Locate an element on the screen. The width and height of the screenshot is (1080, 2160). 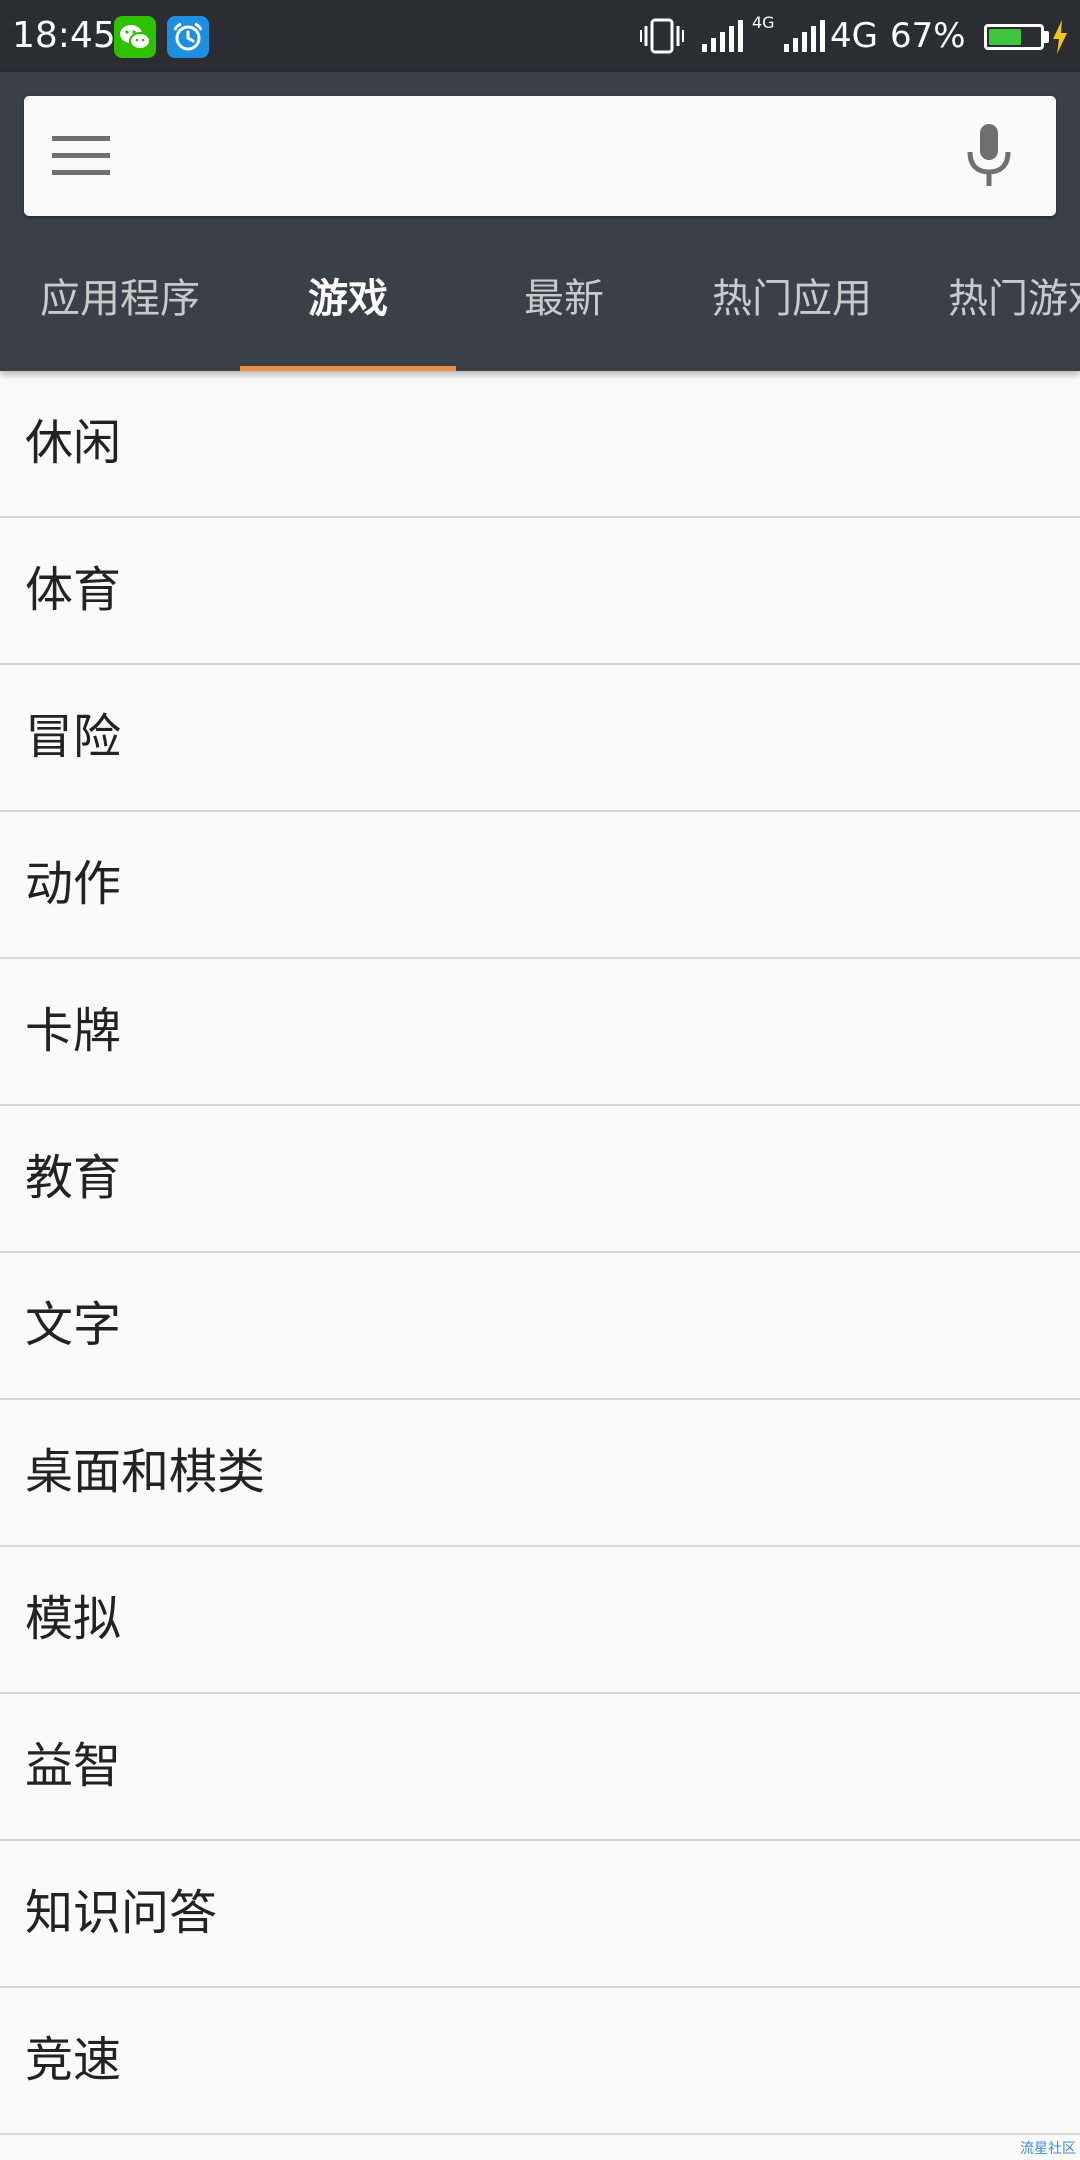
category-label: 文字 is located at coordinates (73, 1325).